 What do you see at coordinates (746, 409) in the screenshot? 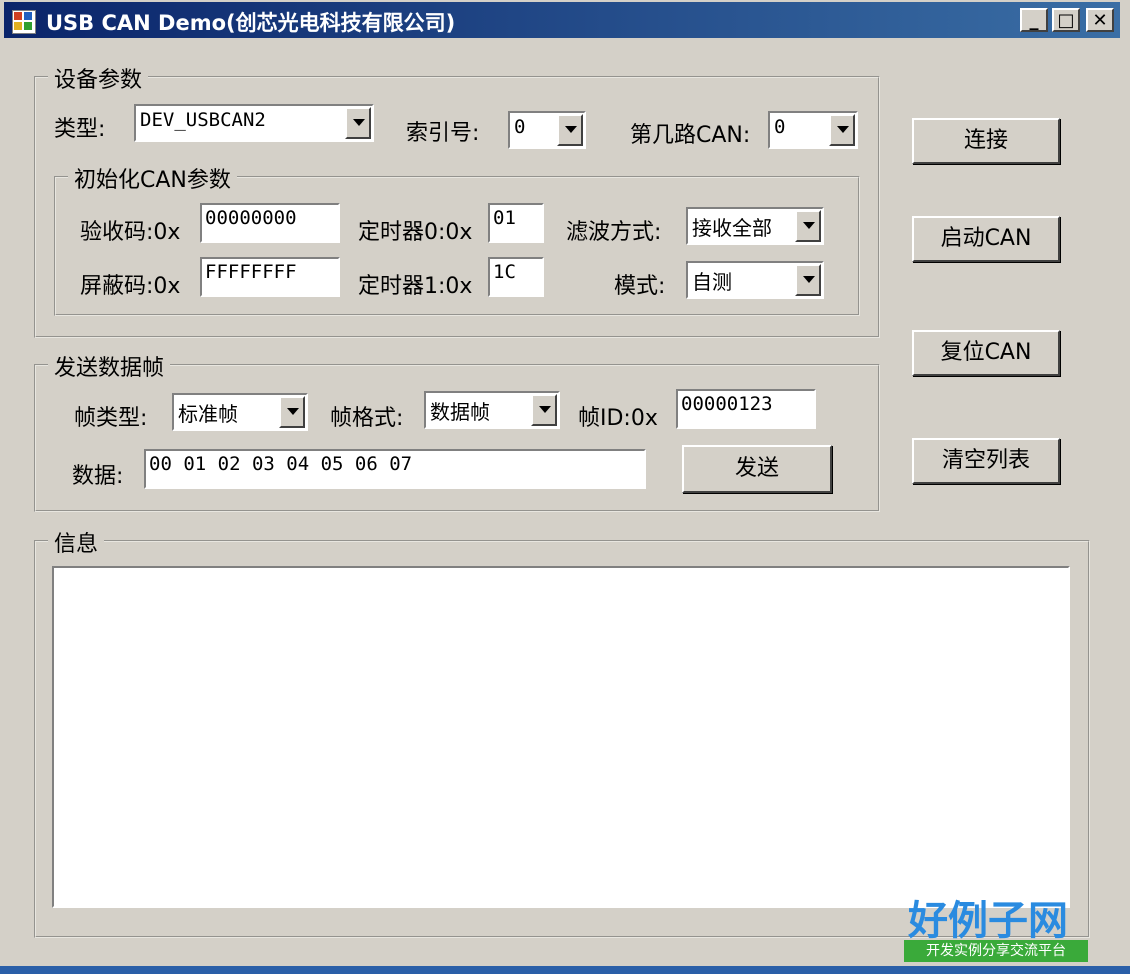
I see `frame-id-input: 00000123` at bounding box center [746, 409].